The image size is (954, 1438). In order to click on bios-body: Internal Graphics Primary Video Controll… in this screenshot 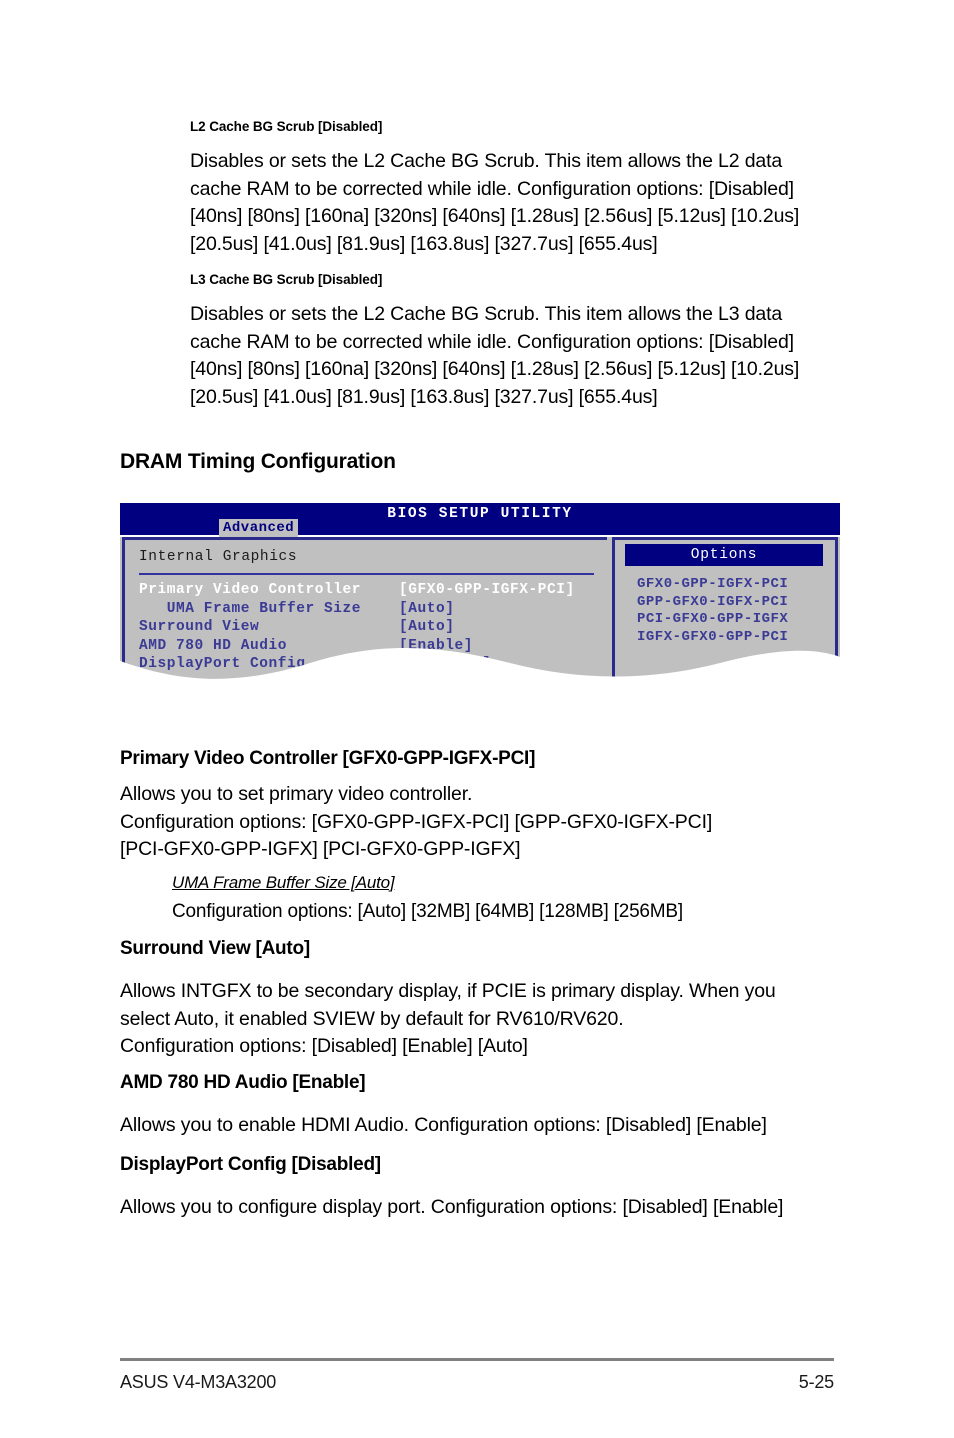, I will do `click(480, 610)`.